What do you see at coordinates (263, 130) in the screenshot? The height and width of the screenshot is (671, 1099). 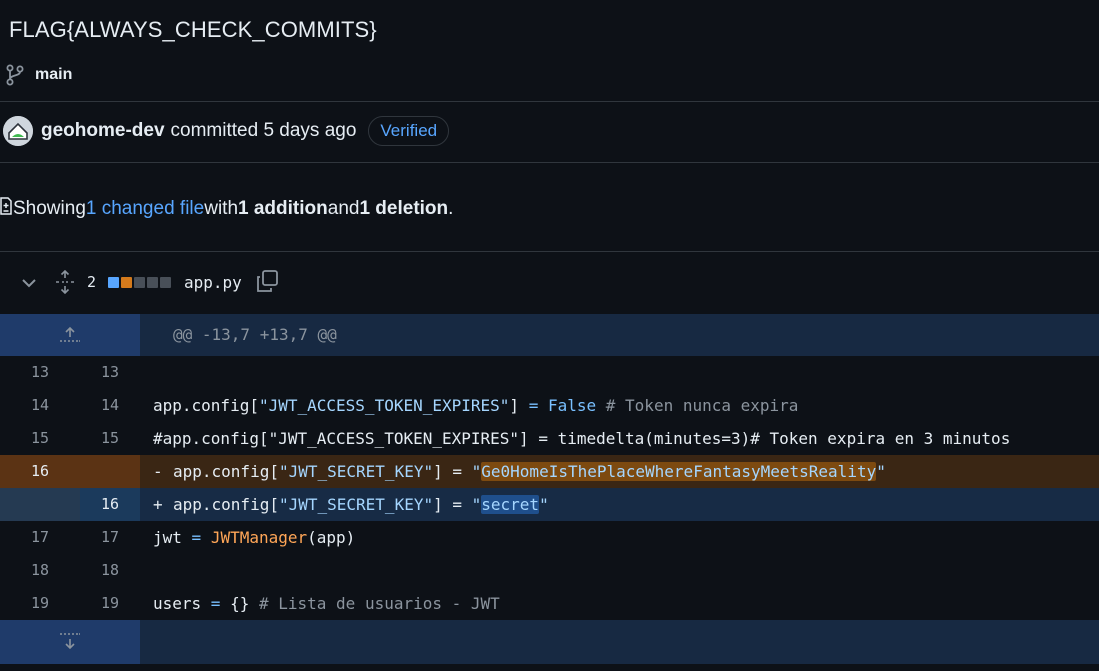 I see `commit-time: committed 5 days ago` at bounding box center [263, 130].